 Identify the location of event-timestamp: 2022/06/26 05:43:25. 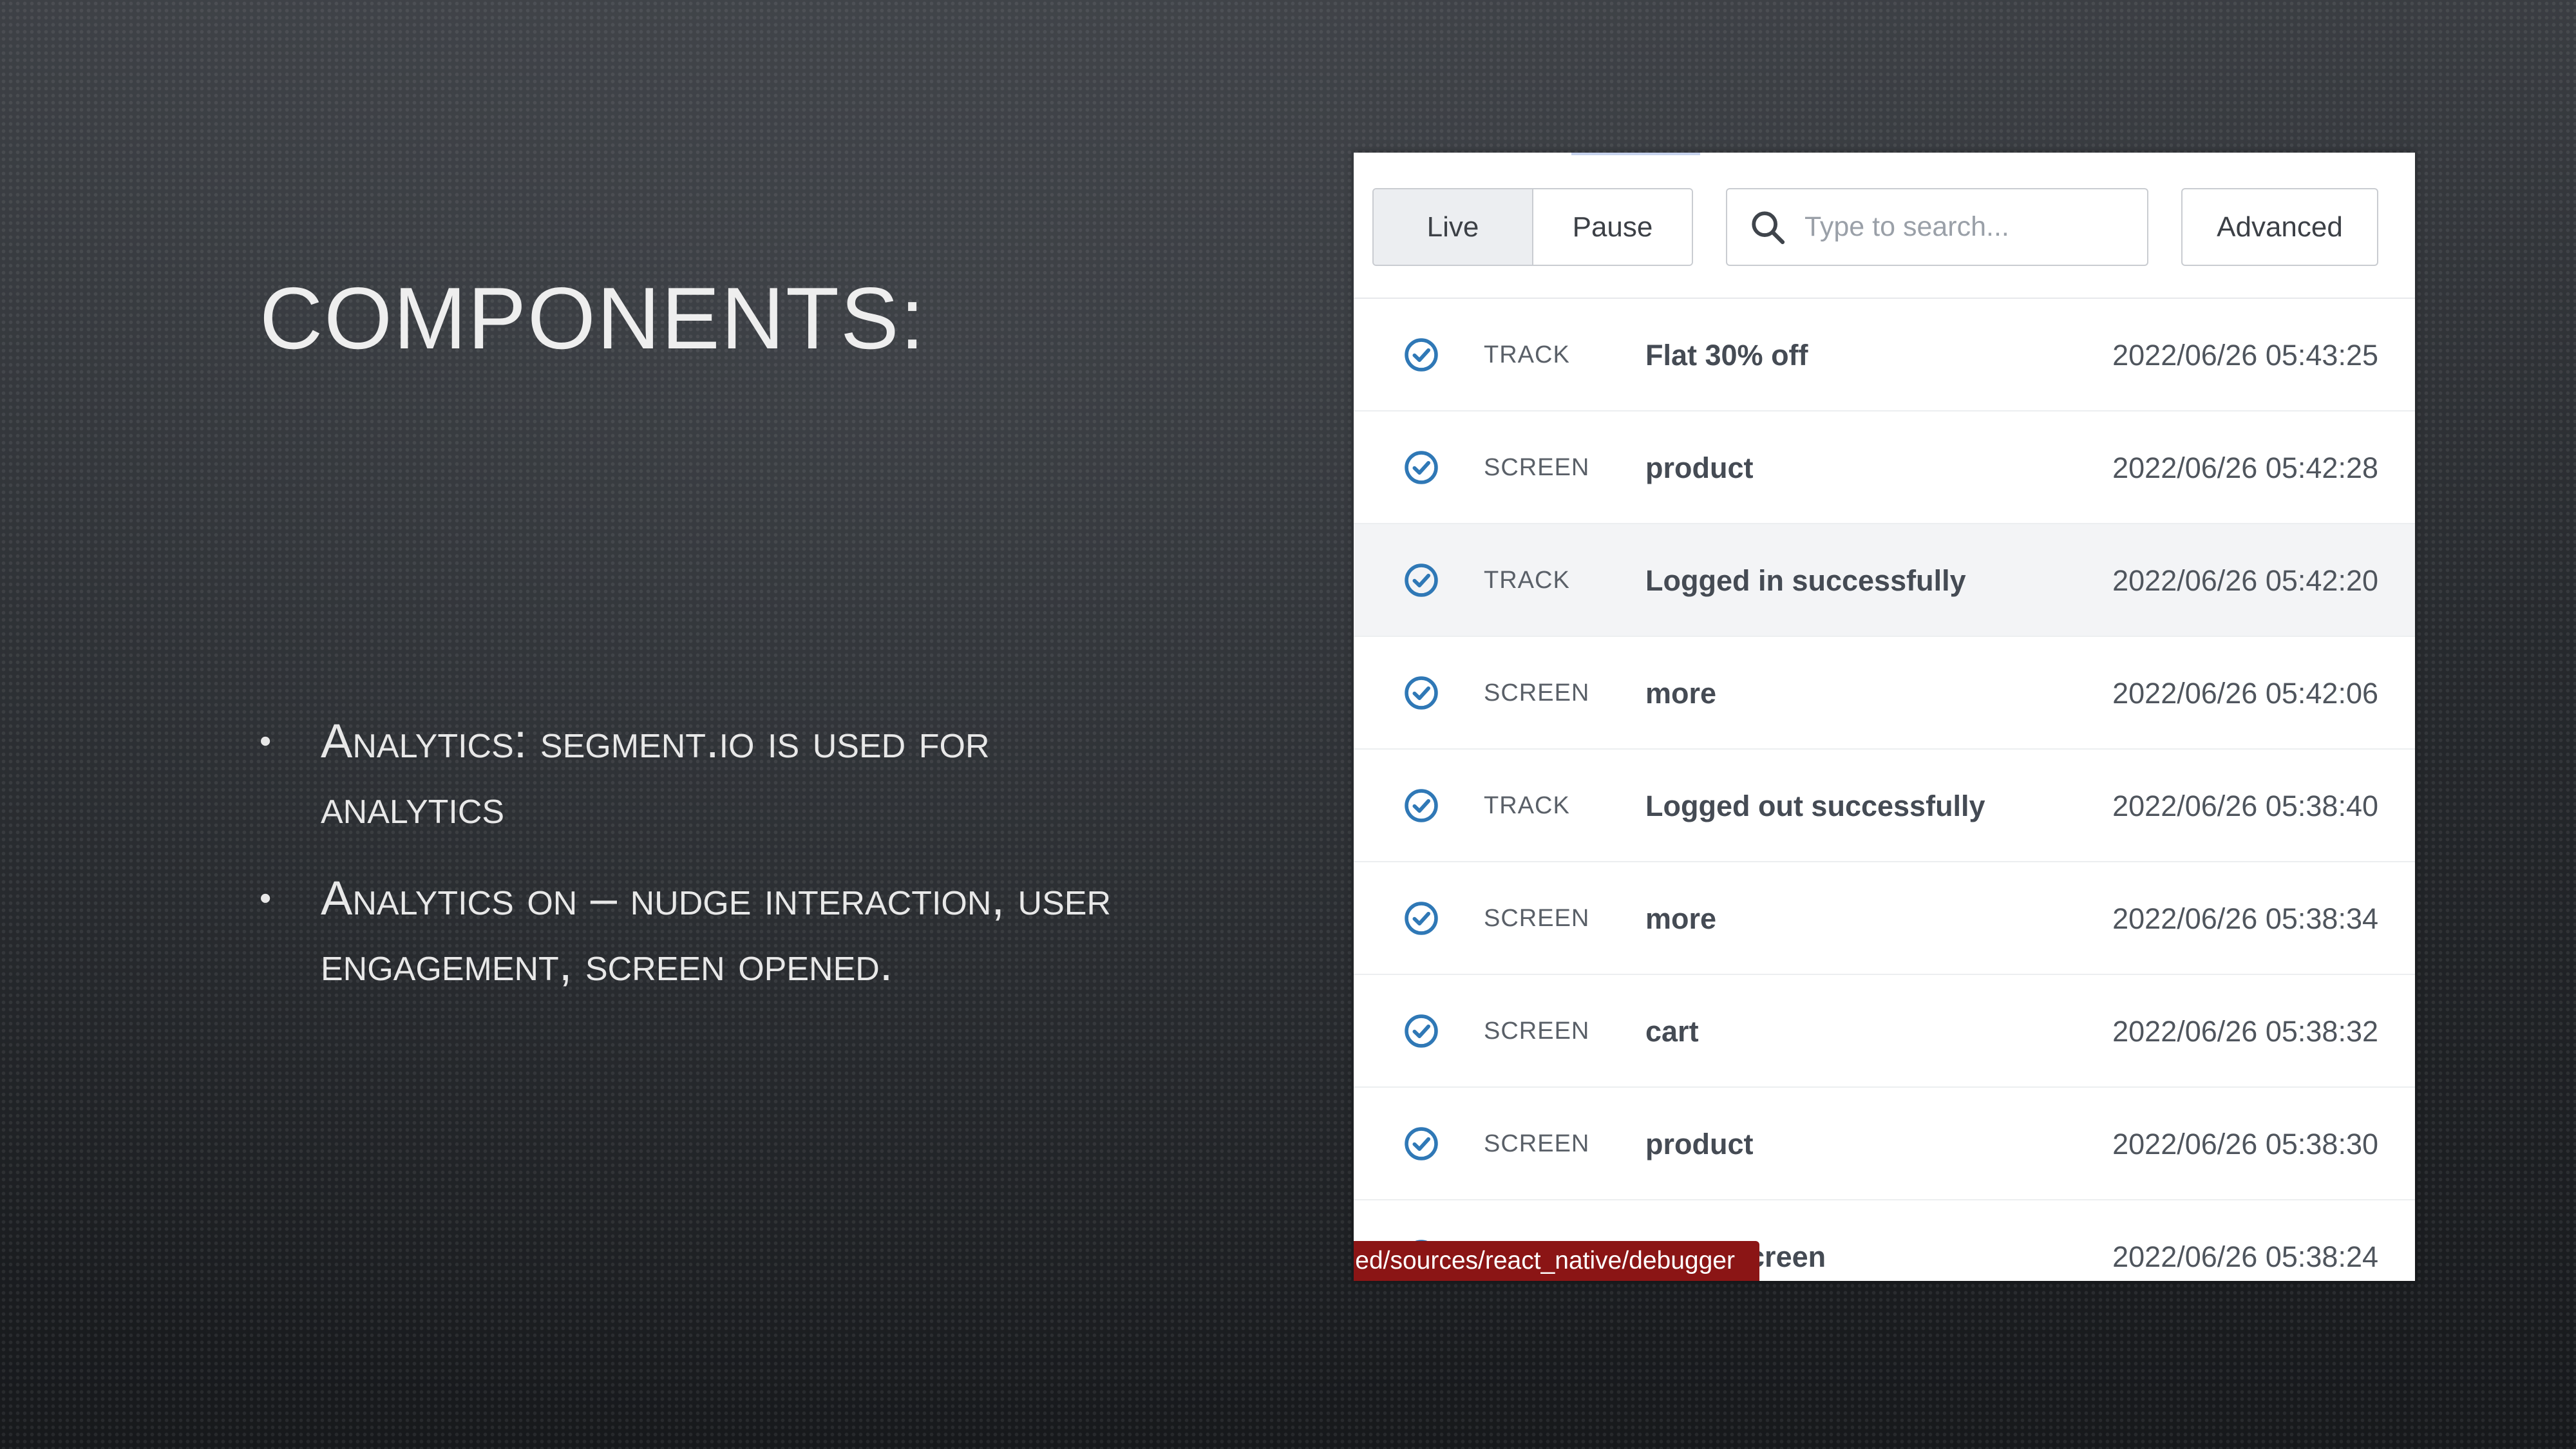
(2245, 355).